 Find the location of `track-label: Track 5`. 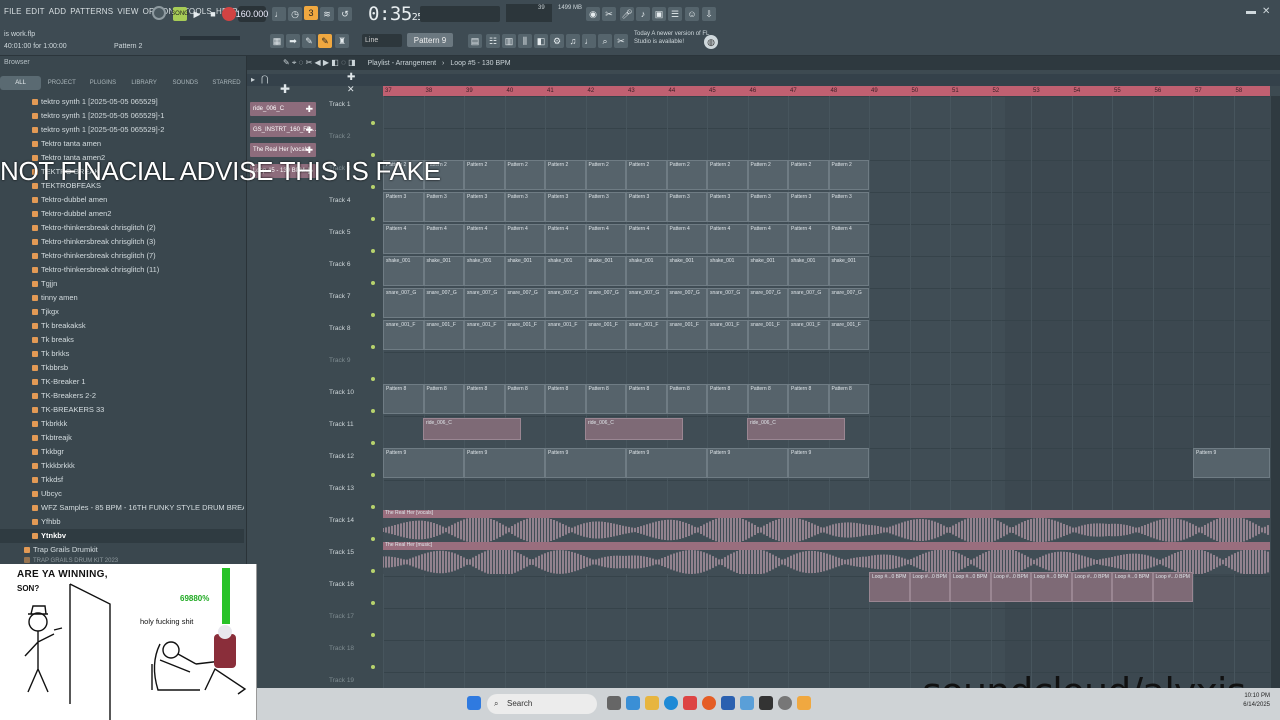

track-label: Track 5 is located at coordinates (349, 233).